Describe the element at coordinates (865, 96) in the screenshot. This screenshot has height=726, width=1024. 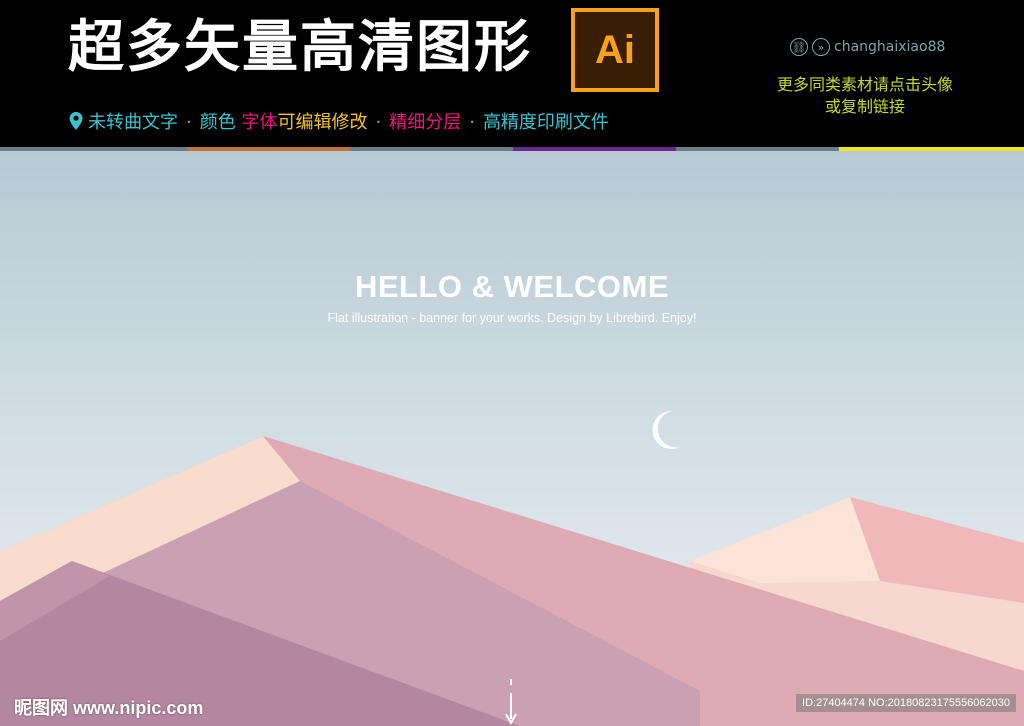
I see `promo-text: 更多同类素材请点击头像 或复制链接` at that location.